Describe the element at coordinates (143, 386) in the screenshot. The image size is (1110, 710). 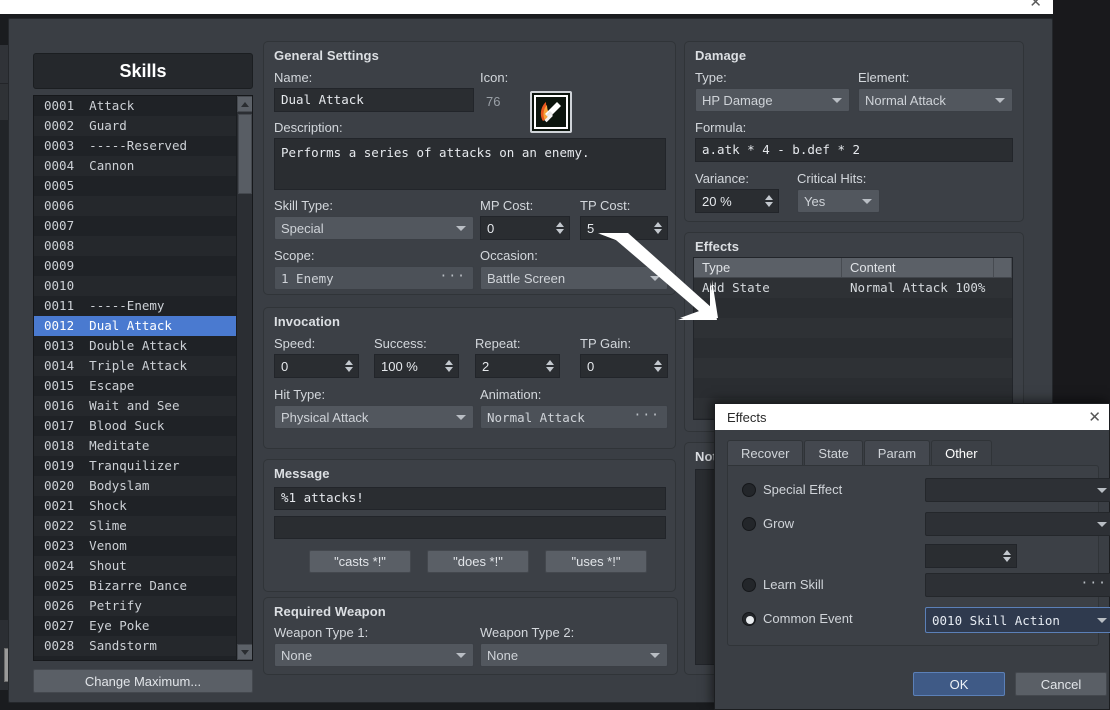
I see `list-item: 0015 Escape` at that location.